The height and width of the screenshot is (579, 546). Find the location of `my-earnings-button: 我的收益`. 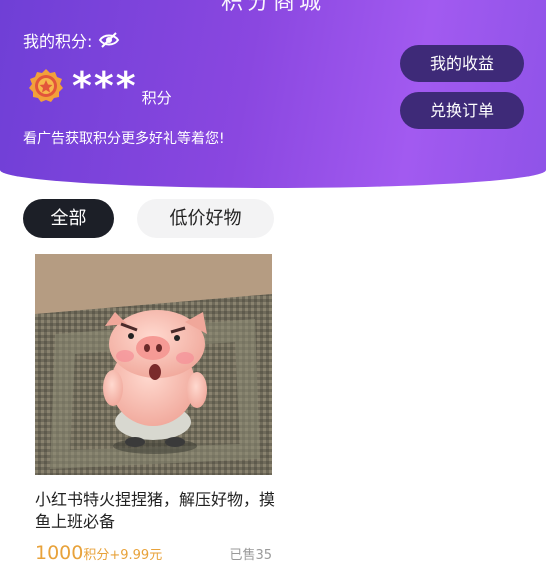

my-earnings-button: 我的收益 is located at coordinates (462, 63).